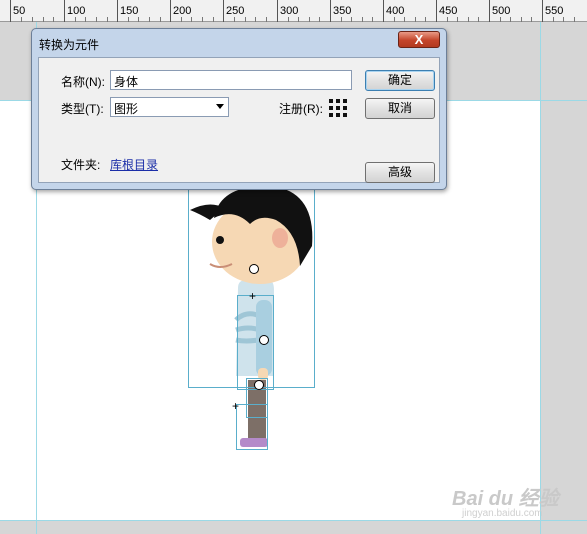 Image resolution: width=587 pixels, height=534 pixels. What do you see at coordinates (419, 39) in the screenshot?
I see `close-button: X` at bounding box center [419, 39].